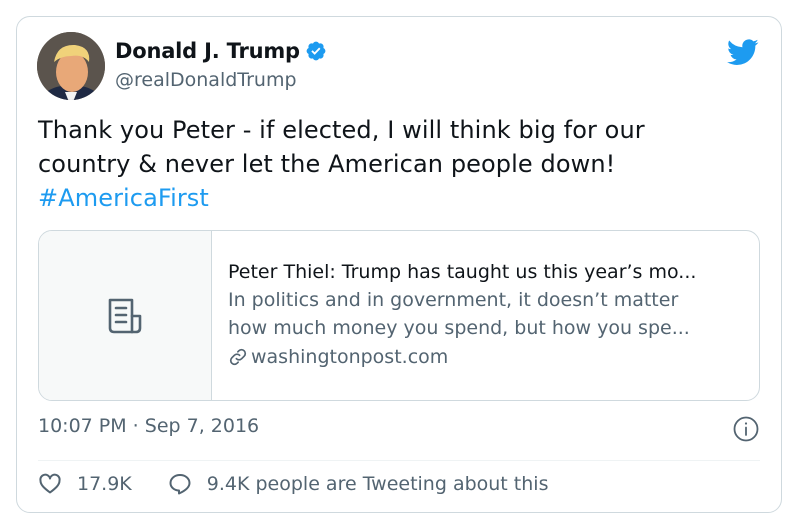 The height and width of the screenshot is (531, 800). I want to click on twitter-bird-icon, so click(743, 52).